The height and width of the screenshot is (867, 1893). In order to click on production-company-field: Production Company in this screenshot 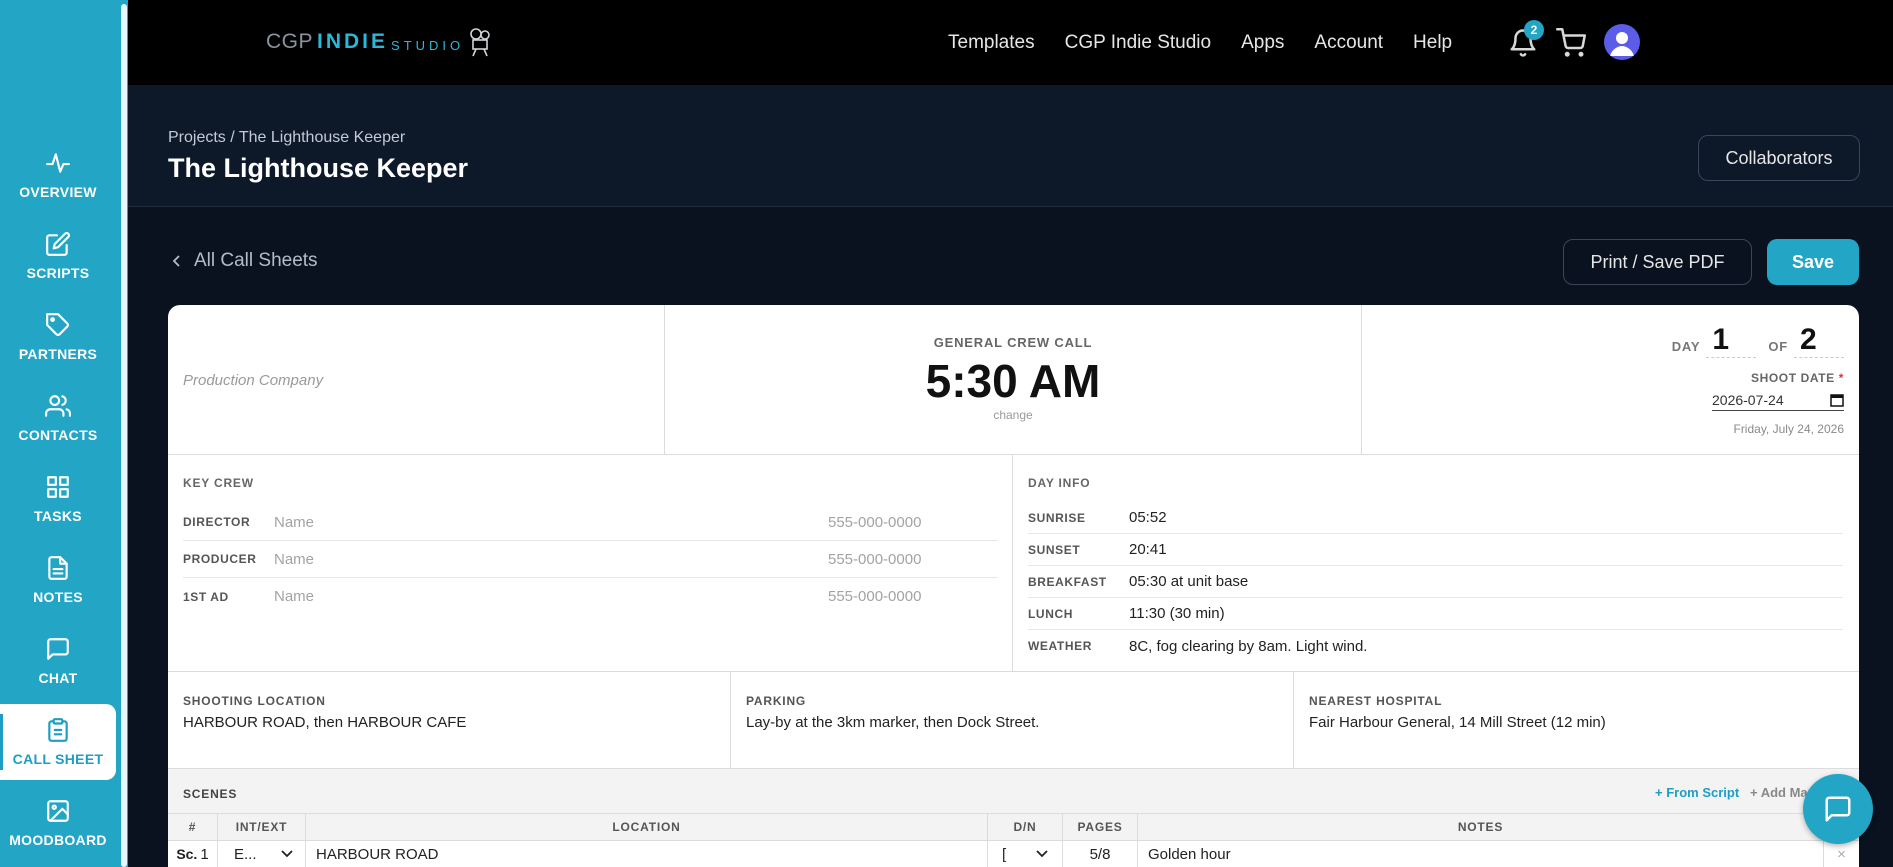, I will do `click(253, 380)`.